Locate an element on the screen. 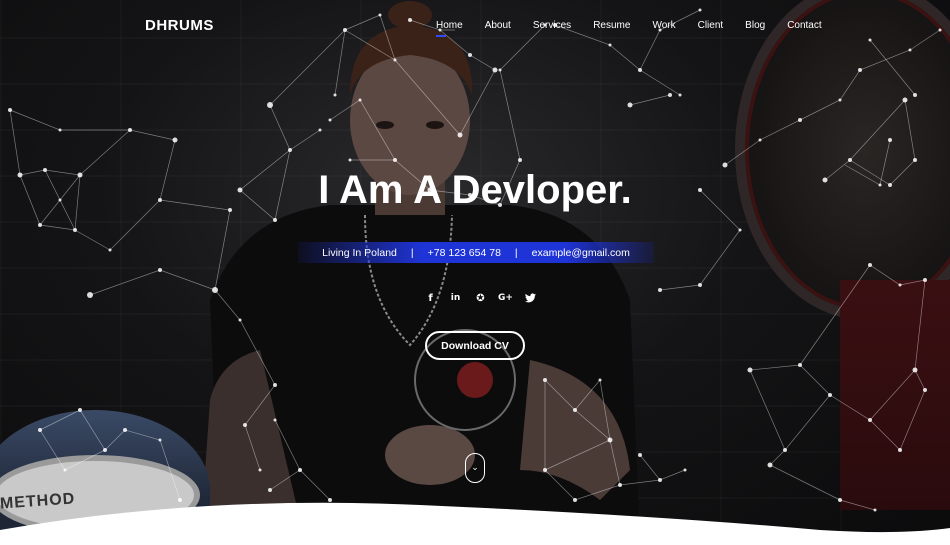 This screenshot has width=950, height=545. download-cv-button: Download CV is located at coordinates (475, 345).